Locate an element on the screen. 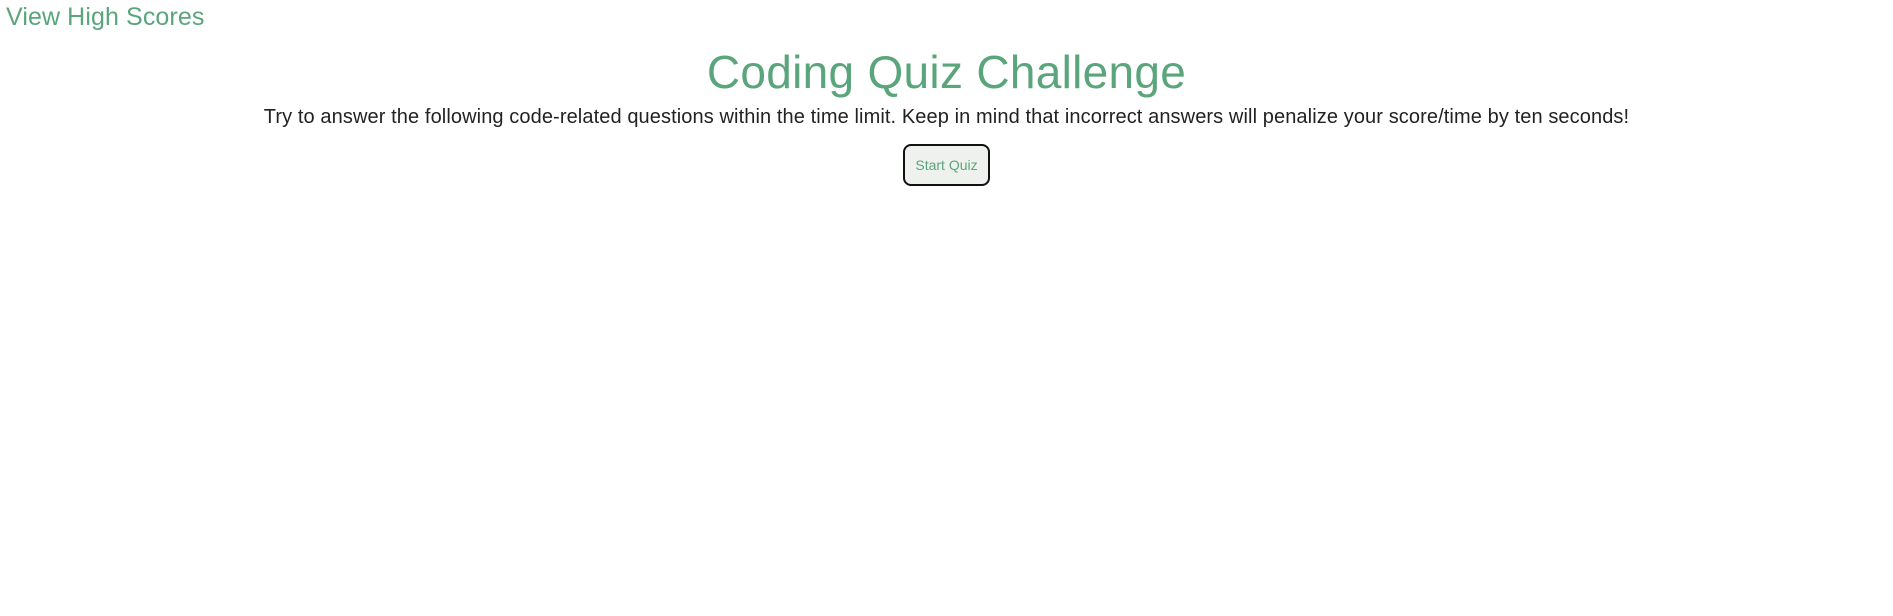  start-quiz-button: Start Quiz is located at coordinates (946, 165).